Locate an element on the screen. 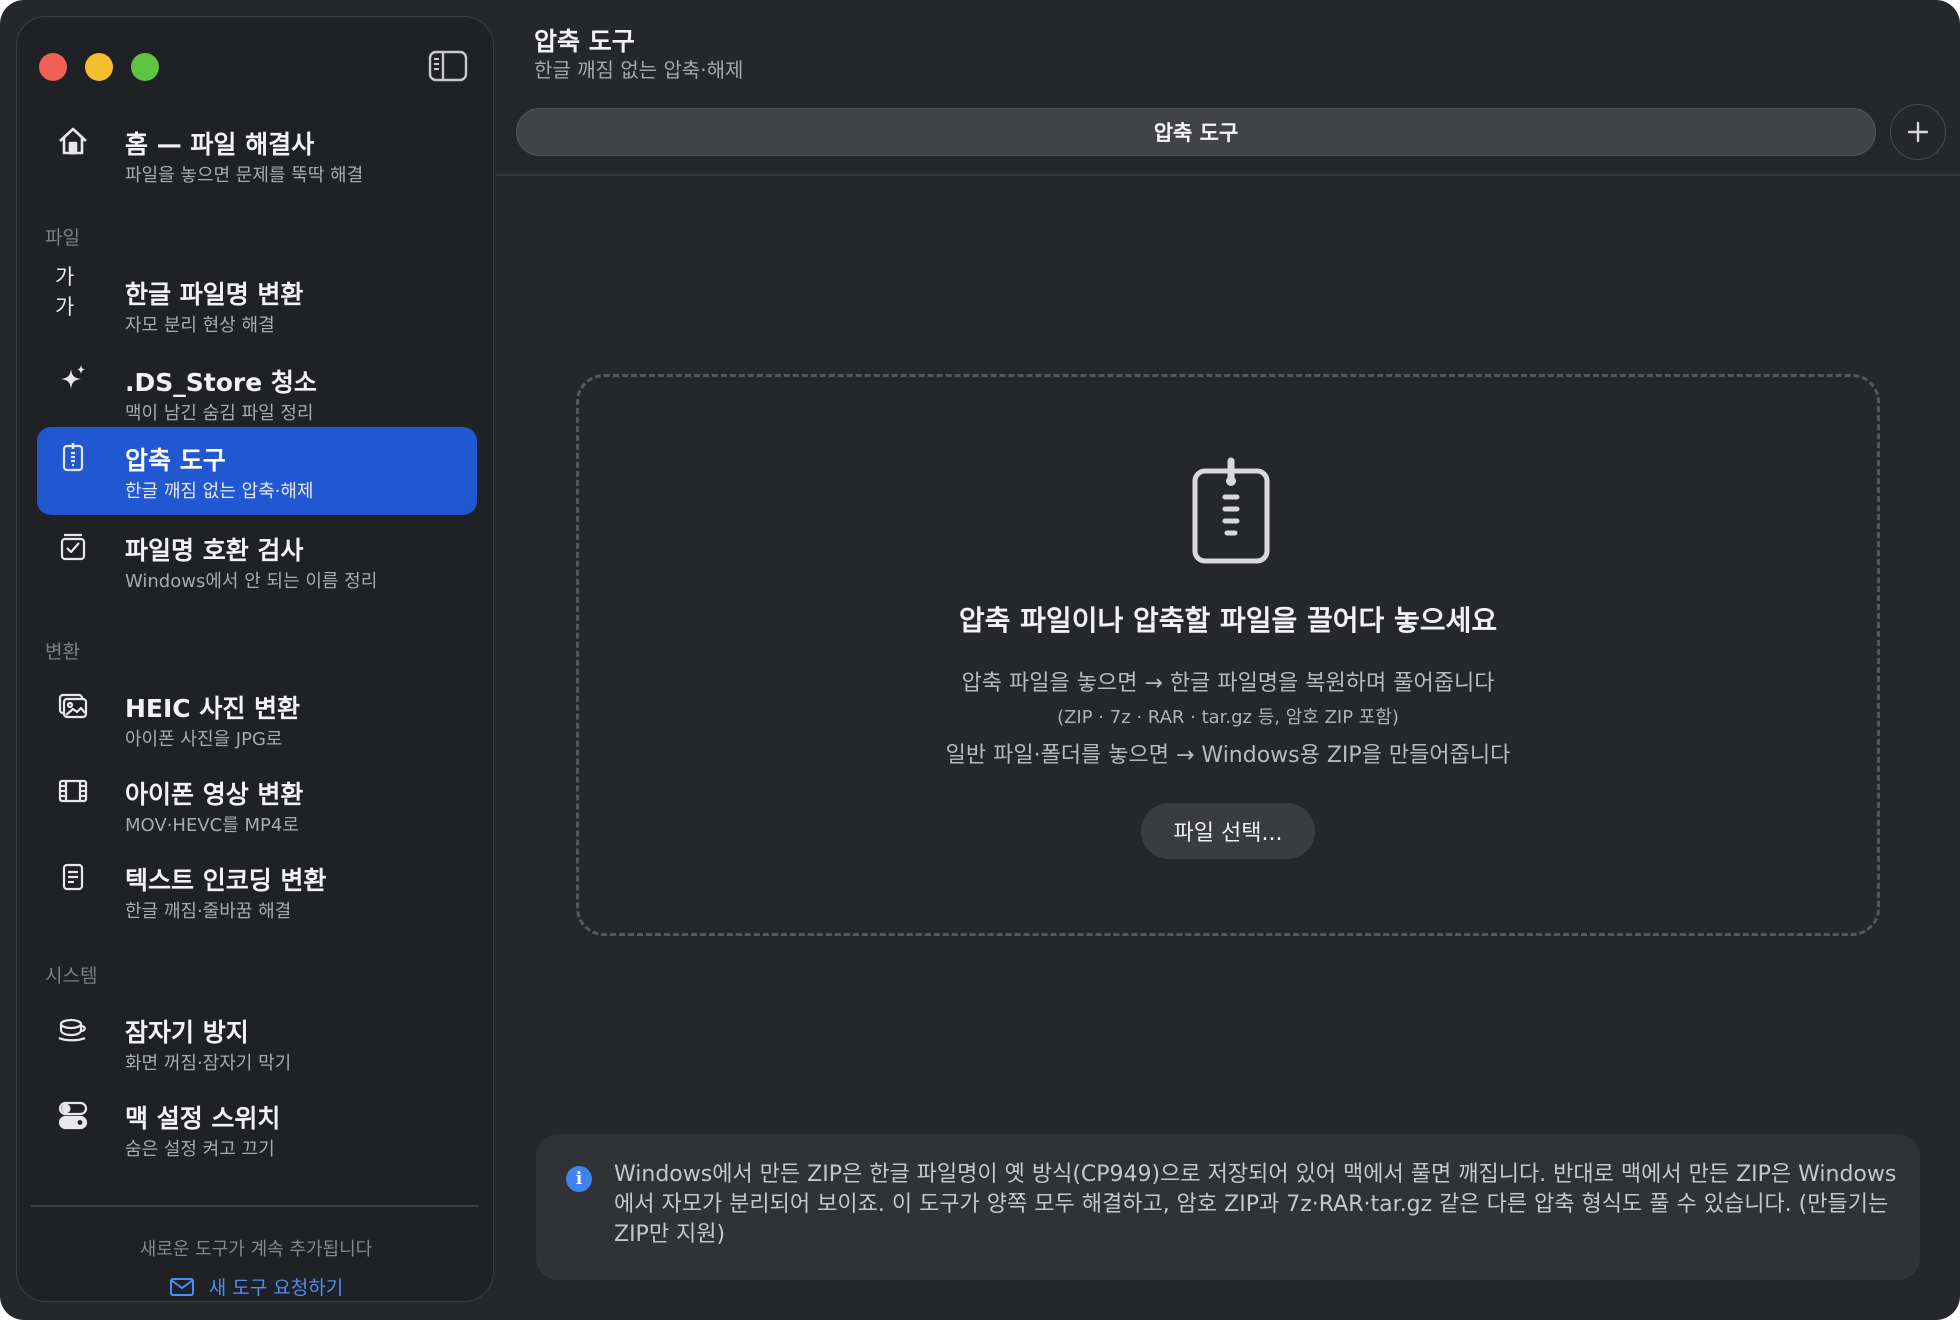  header-divider is located at coordinates (1228, 175).